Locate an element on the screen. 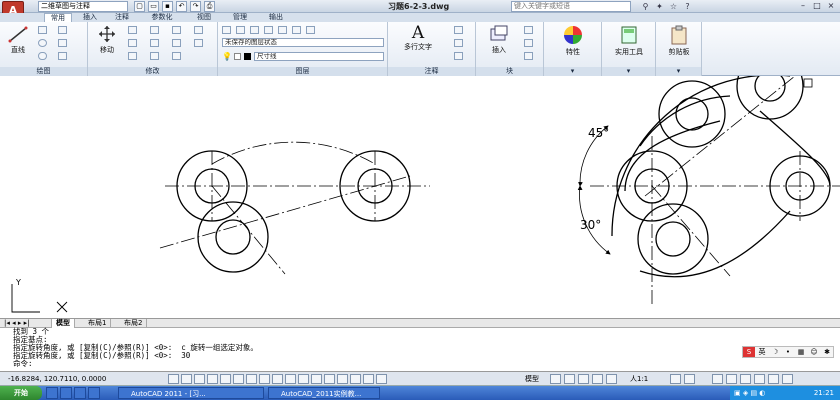  circle-icon is located at coordinates (42, 43).